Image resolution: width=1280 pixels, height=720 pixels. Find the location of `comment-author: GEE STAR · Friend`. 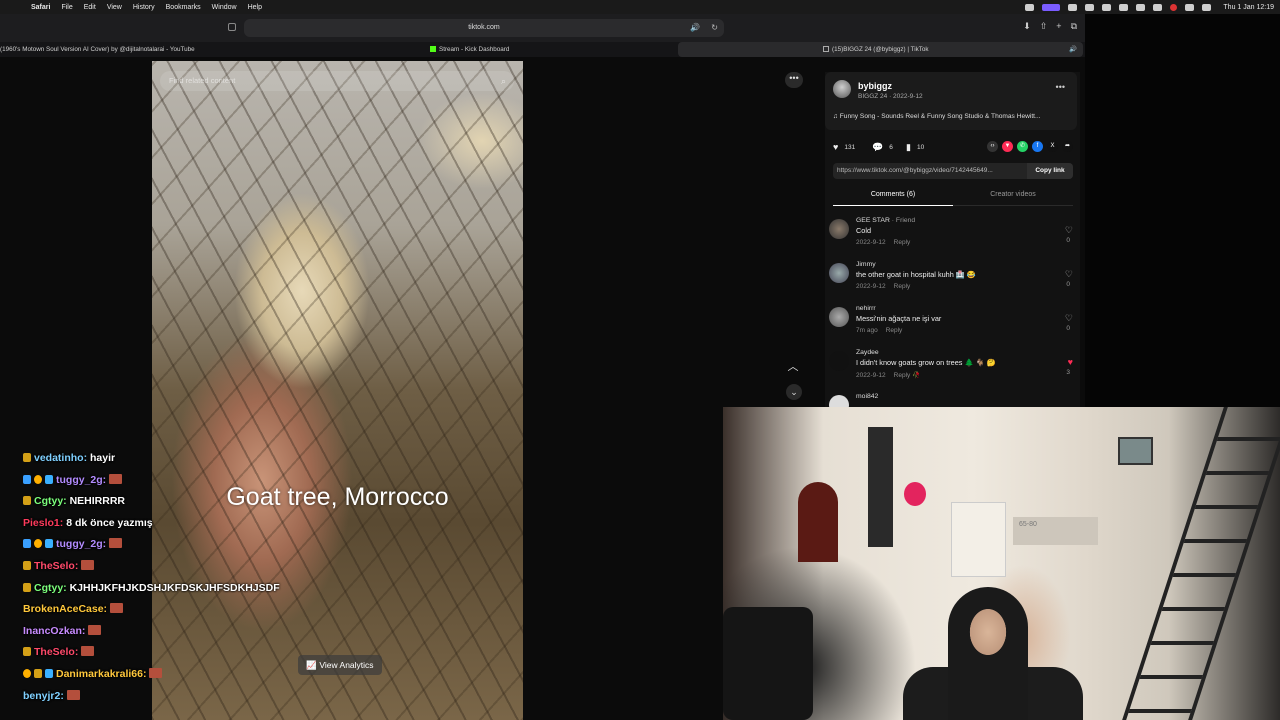

comment-author: GEE STAR · Friend is located at coordinates (885, 220).